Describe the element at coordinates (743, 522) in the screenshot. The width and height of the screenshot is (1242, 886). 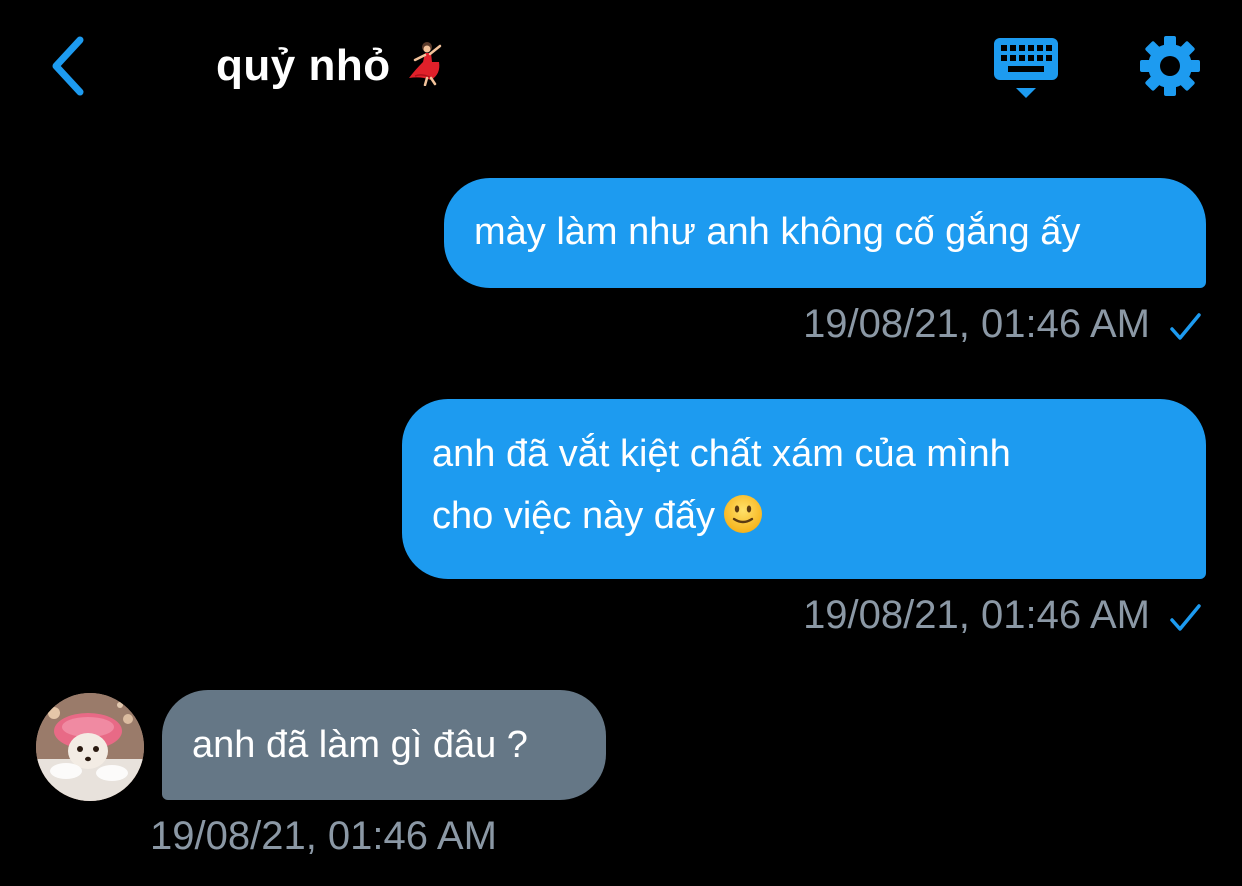
I see `slightly-smiling-face-emoji` at that location.